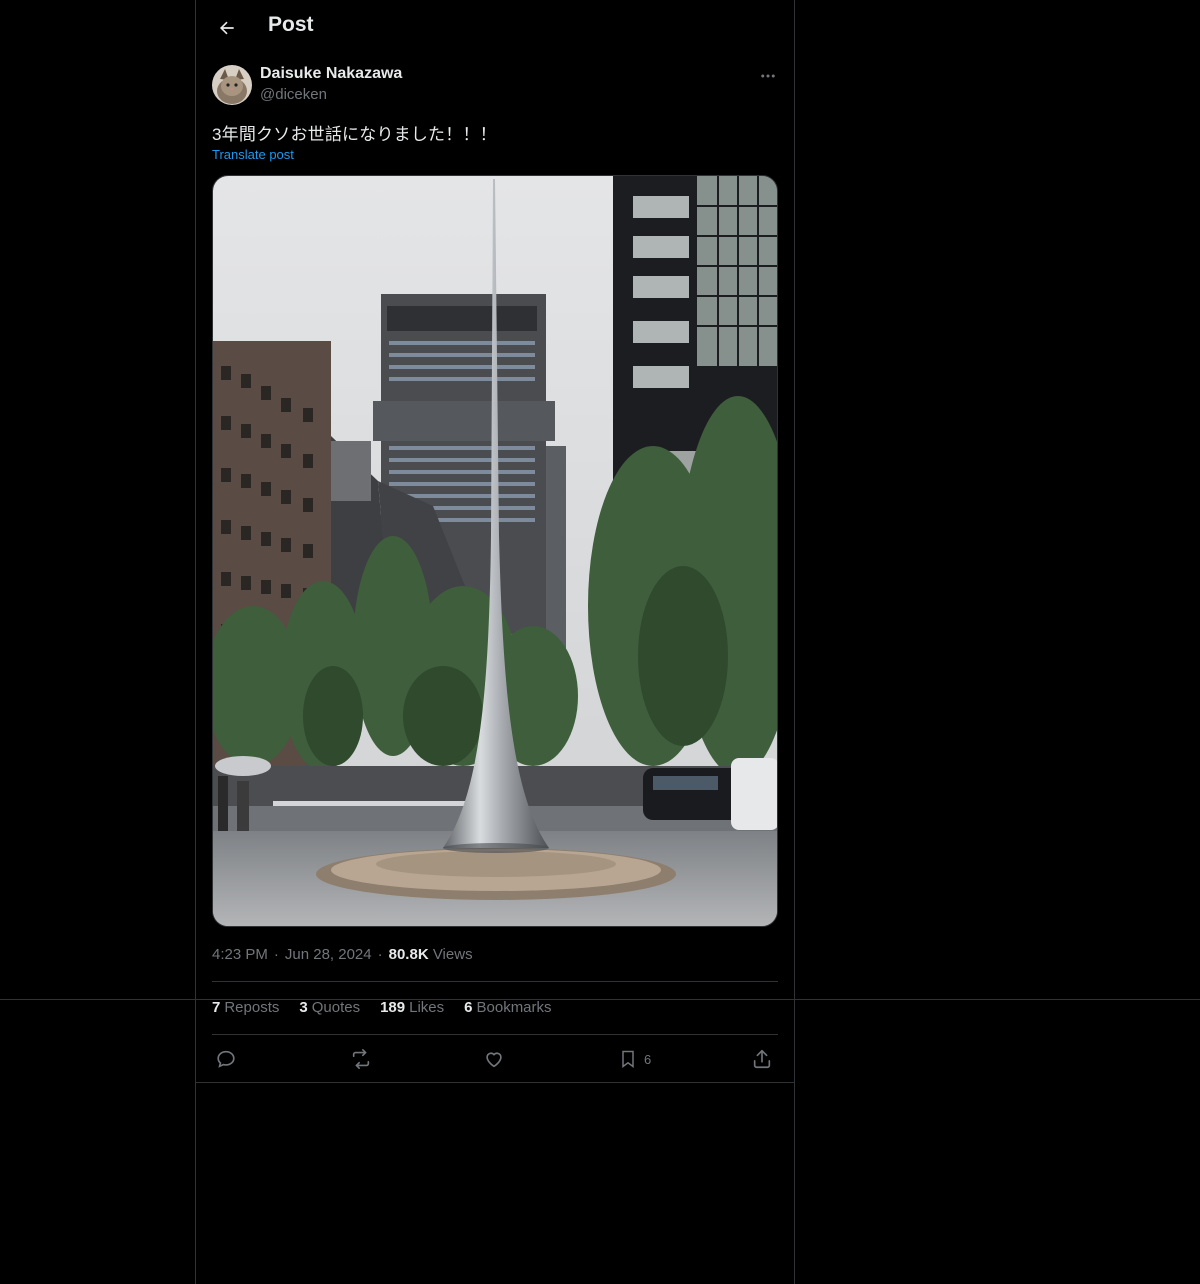 The height and width of the screenshot is (1284, 1200). I want to click on repost-icon, so click(361, 1059).